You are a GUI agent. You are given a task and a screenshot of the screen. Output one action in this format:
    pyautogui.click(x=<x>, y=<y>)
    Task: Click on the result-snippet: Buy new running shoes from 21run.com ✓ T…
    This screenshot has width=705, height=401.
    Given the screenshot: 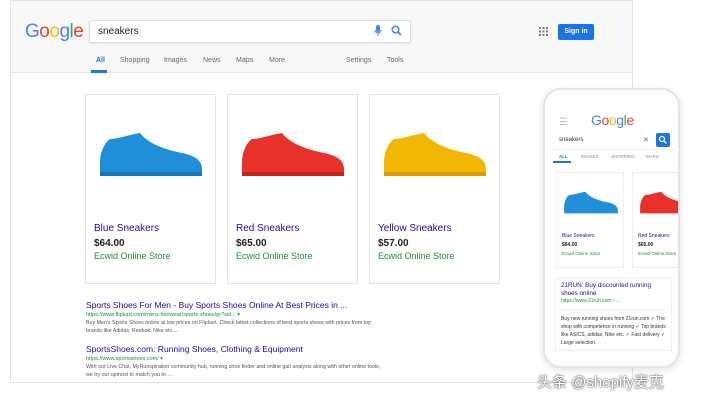 What is the action you would take?
    pyautogui.click(x=613, y=328)
    